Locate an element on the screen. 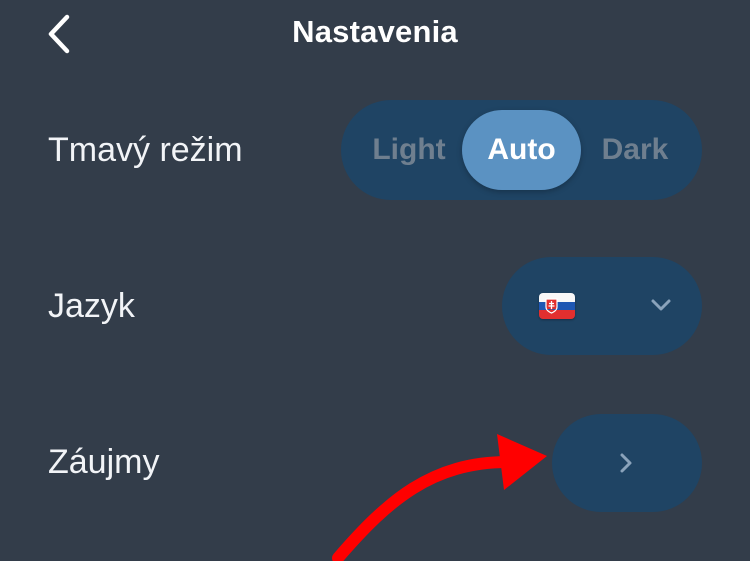 This screenshot has height=561, width=750. dark-mode-segmented-control: Light Auto Dark is located at coordinates (521, 150).